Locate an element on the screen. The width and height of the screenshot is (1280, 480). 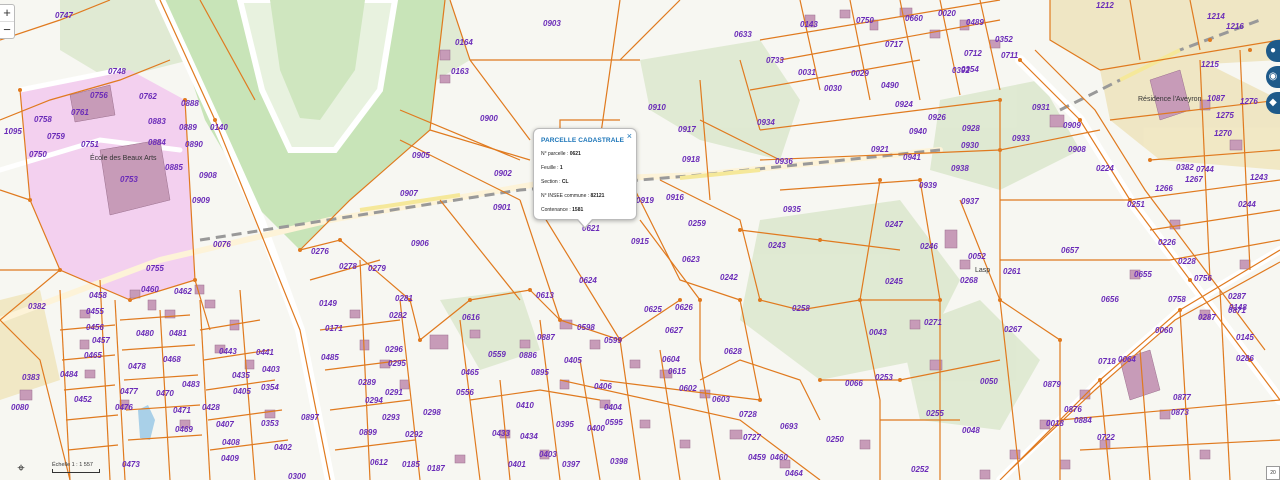
parcel-label: 0888 is located at coordinates (190, 103).